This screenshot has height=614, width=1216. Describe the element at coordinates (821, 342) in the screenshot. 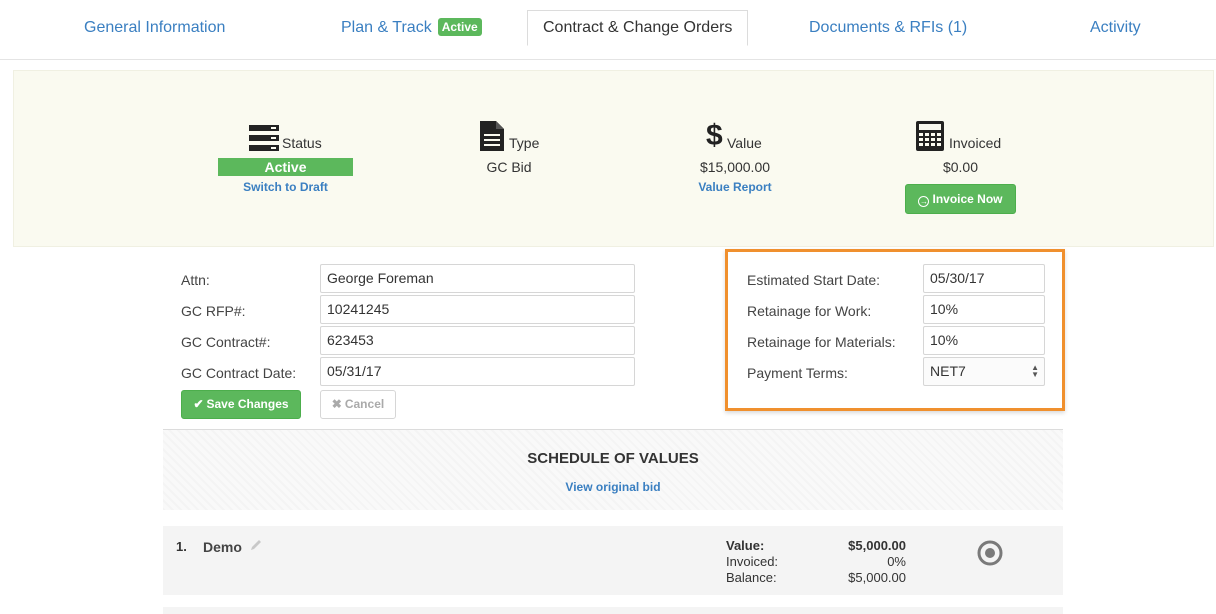

I see `retainage-materials-label: Retainage for Materials:` at that location.